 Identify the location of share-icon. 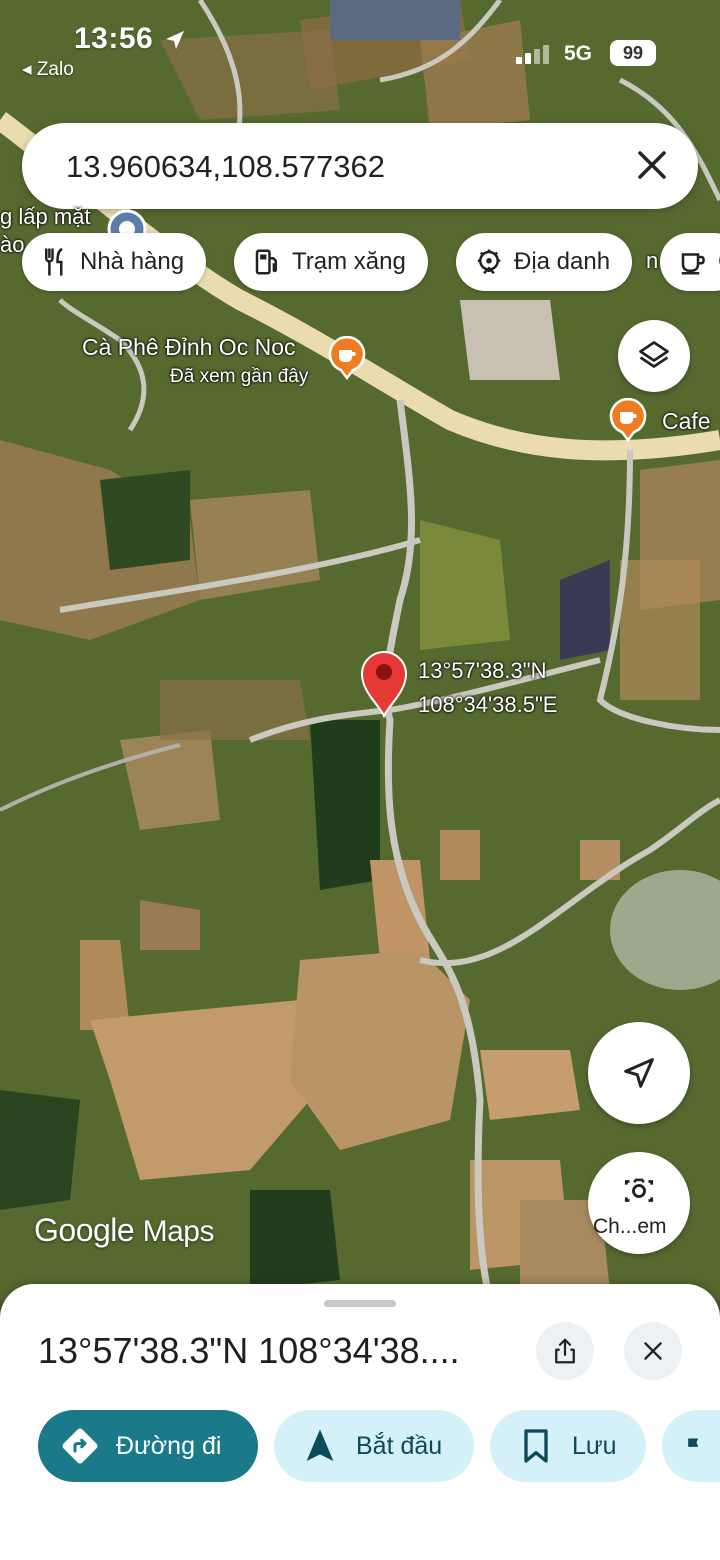
(565, 1351).